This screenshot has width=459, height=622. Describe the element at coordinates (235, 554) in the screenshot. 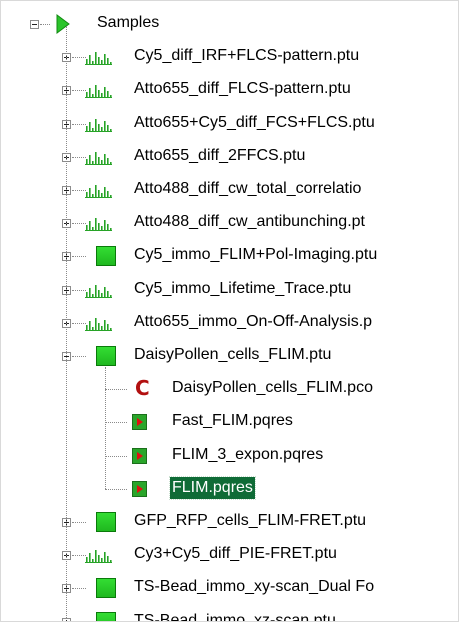

I see `tree-item-label: Cy3+Cy5_diff_PIE-FRET.ptu` at that location.